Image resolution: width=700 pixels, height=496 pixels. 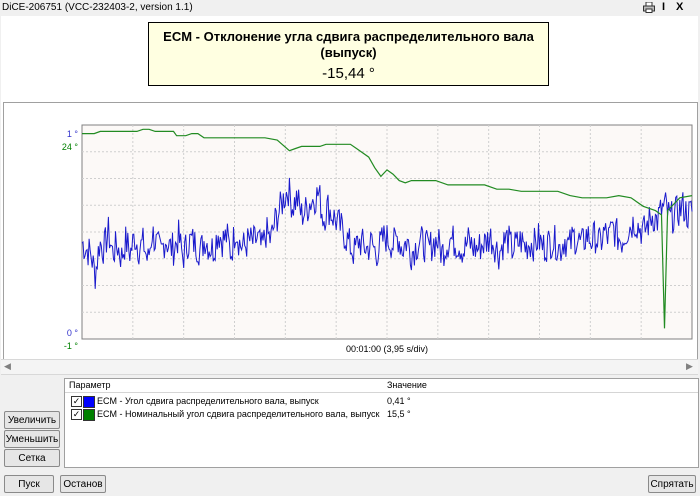 I want to click on table-header: Параметр Значение, so click(x=381, y=386).